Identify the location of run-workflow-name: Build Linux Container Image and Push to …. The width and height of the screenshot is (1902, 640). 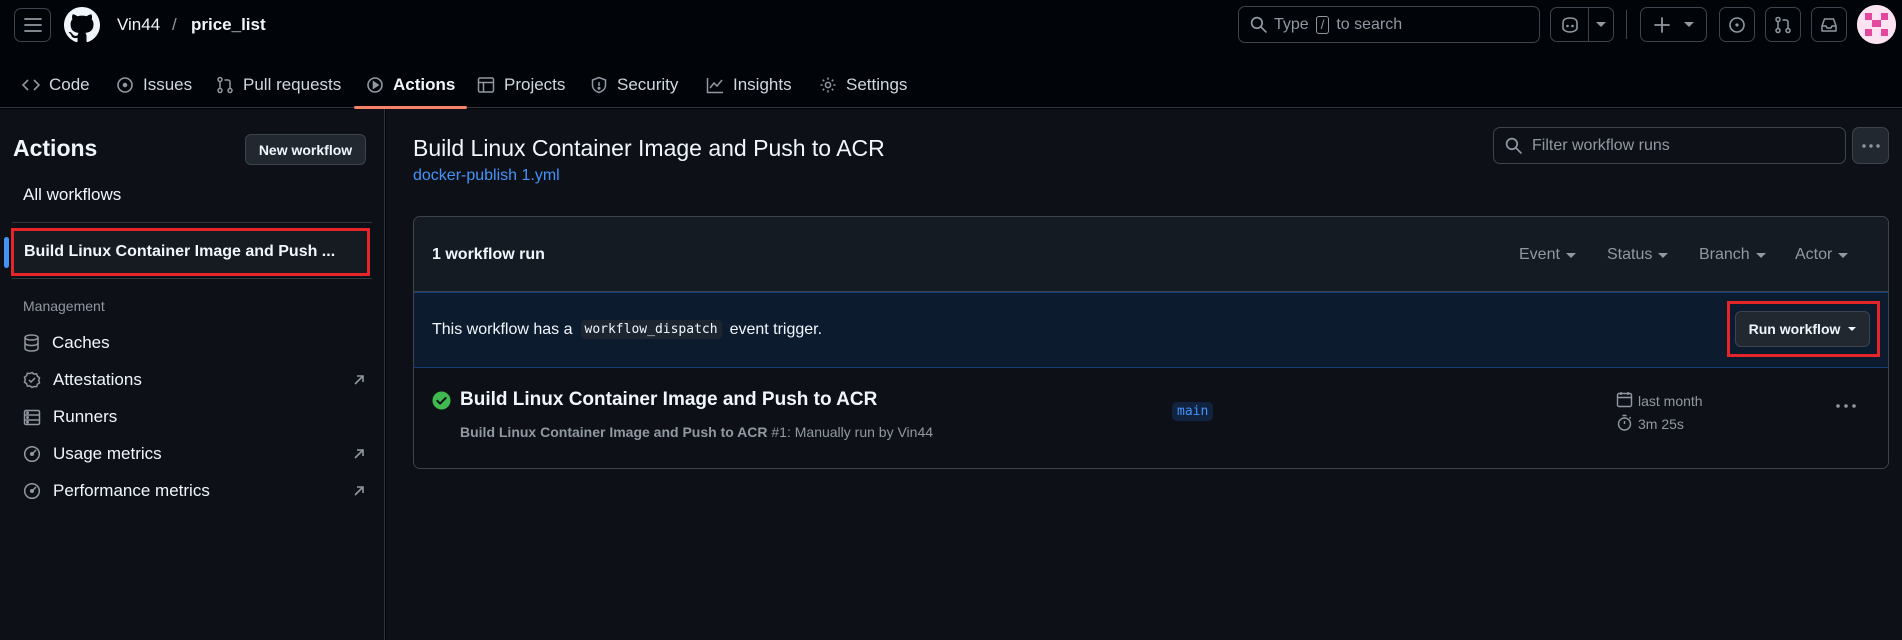
(614, 432).